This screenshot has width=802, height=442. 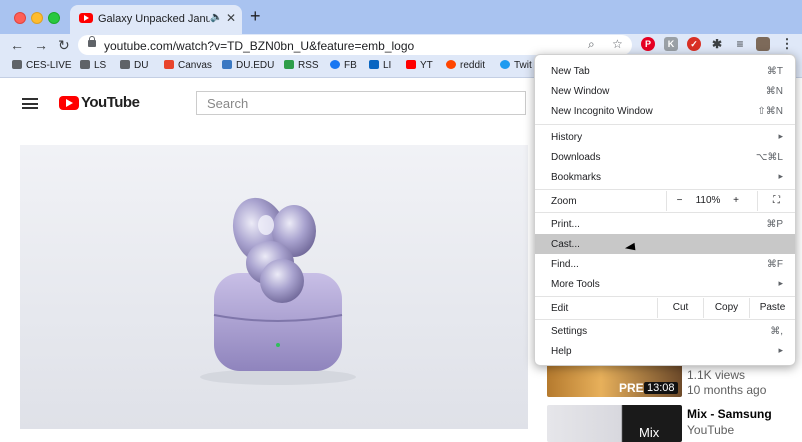 I want to click on facebook-icon, so click(x=335, y=64).